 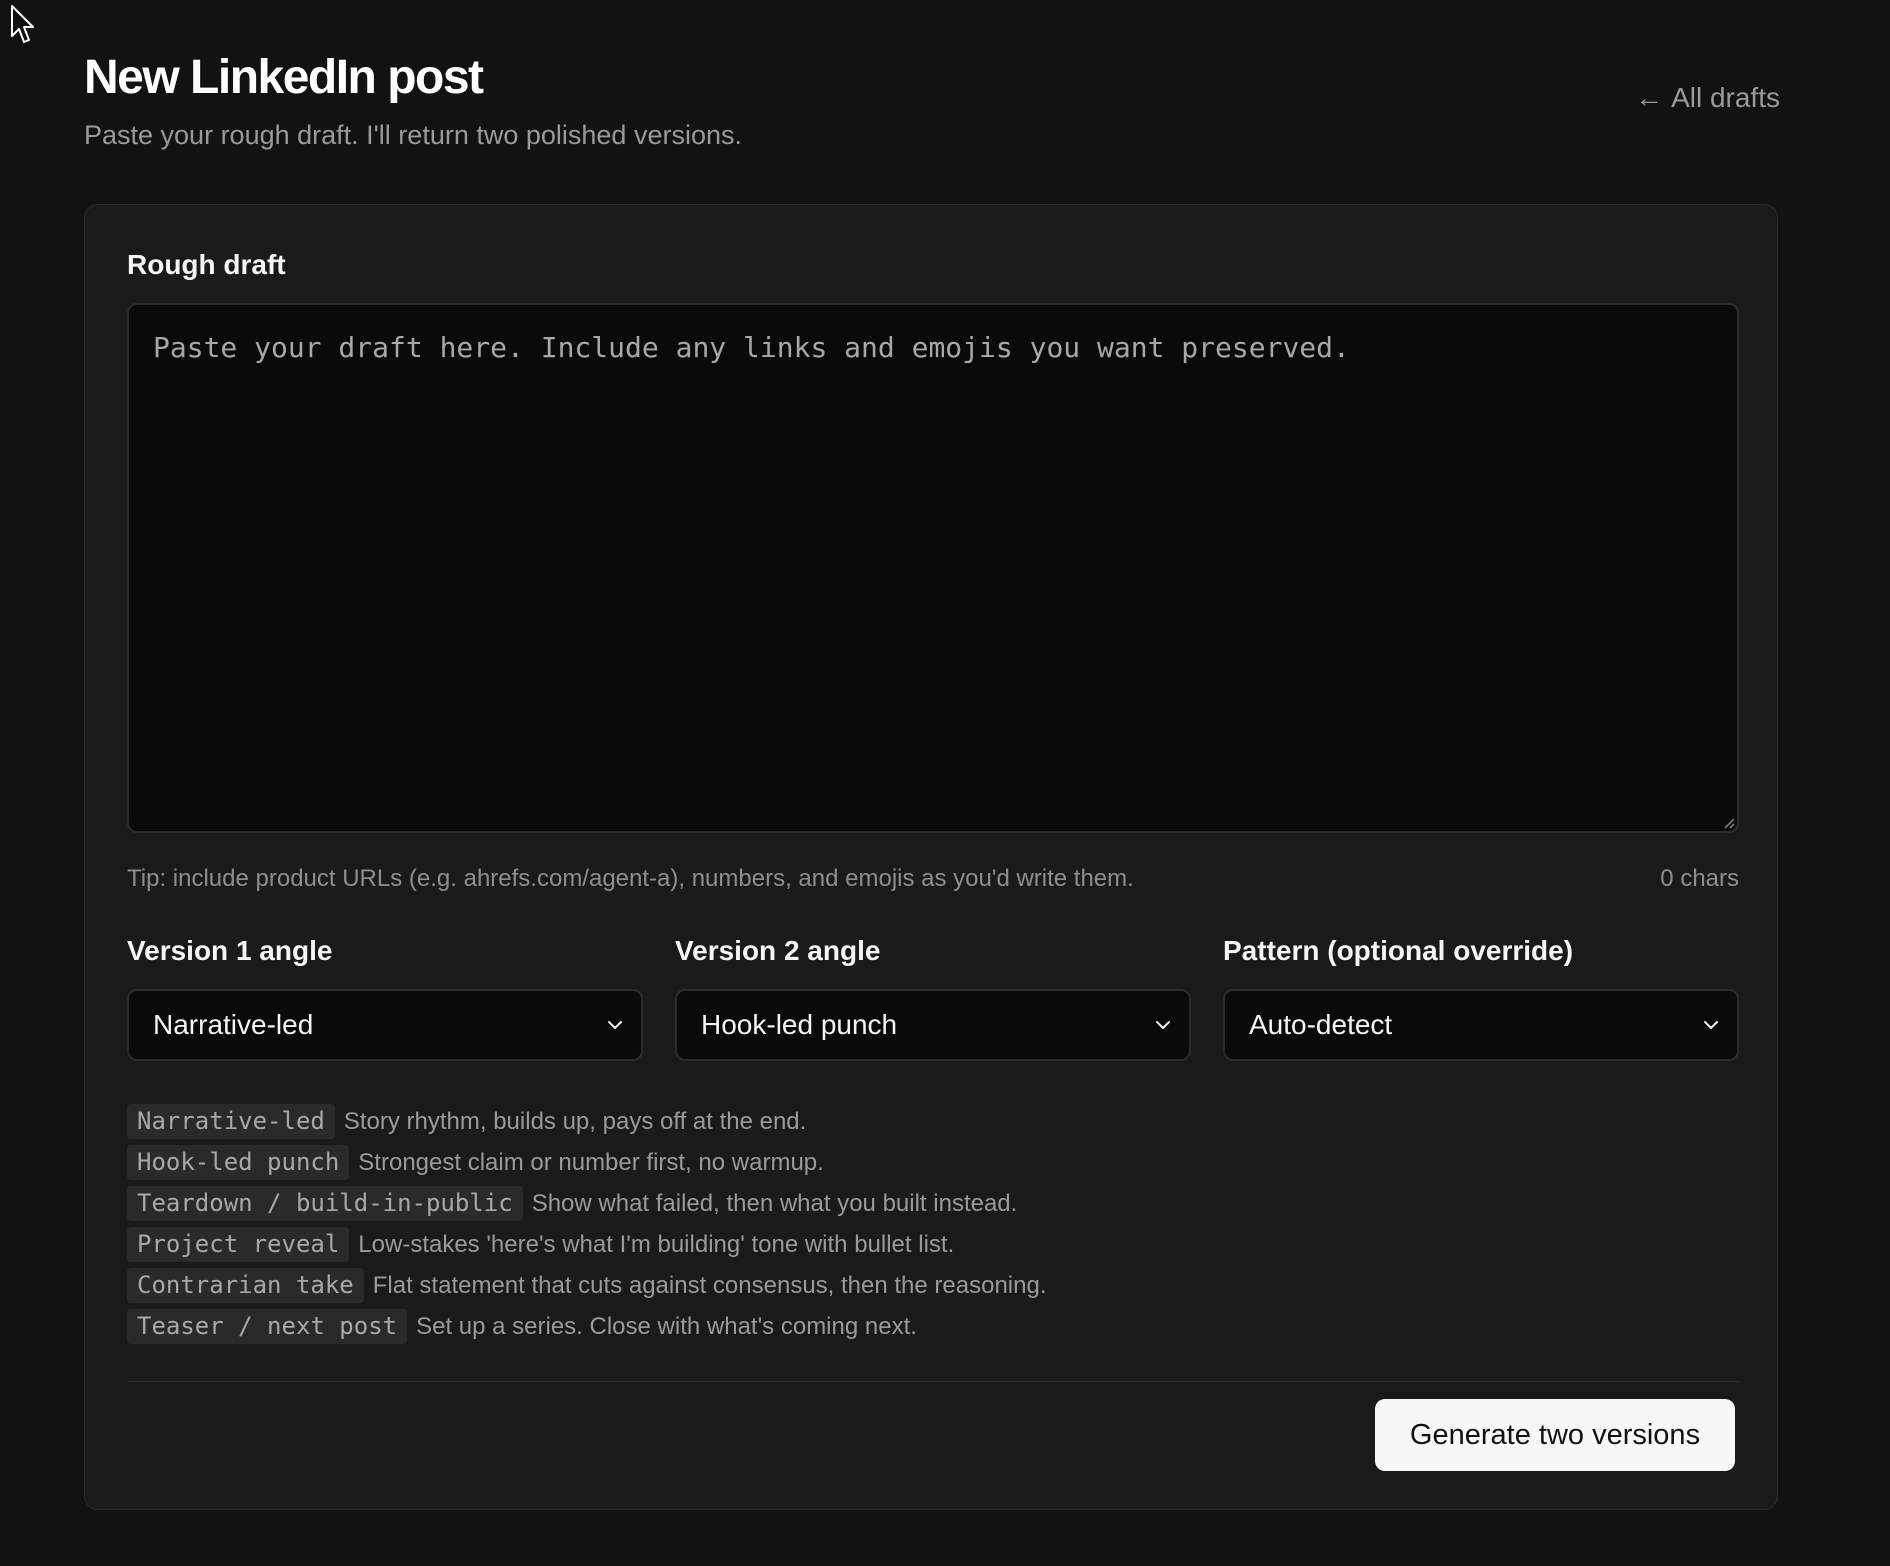 What do you see at coordinates (238, 1244) in the screenshot?
I see `legend-angle-name: Project reveal` at bounding box center [238, 1244].